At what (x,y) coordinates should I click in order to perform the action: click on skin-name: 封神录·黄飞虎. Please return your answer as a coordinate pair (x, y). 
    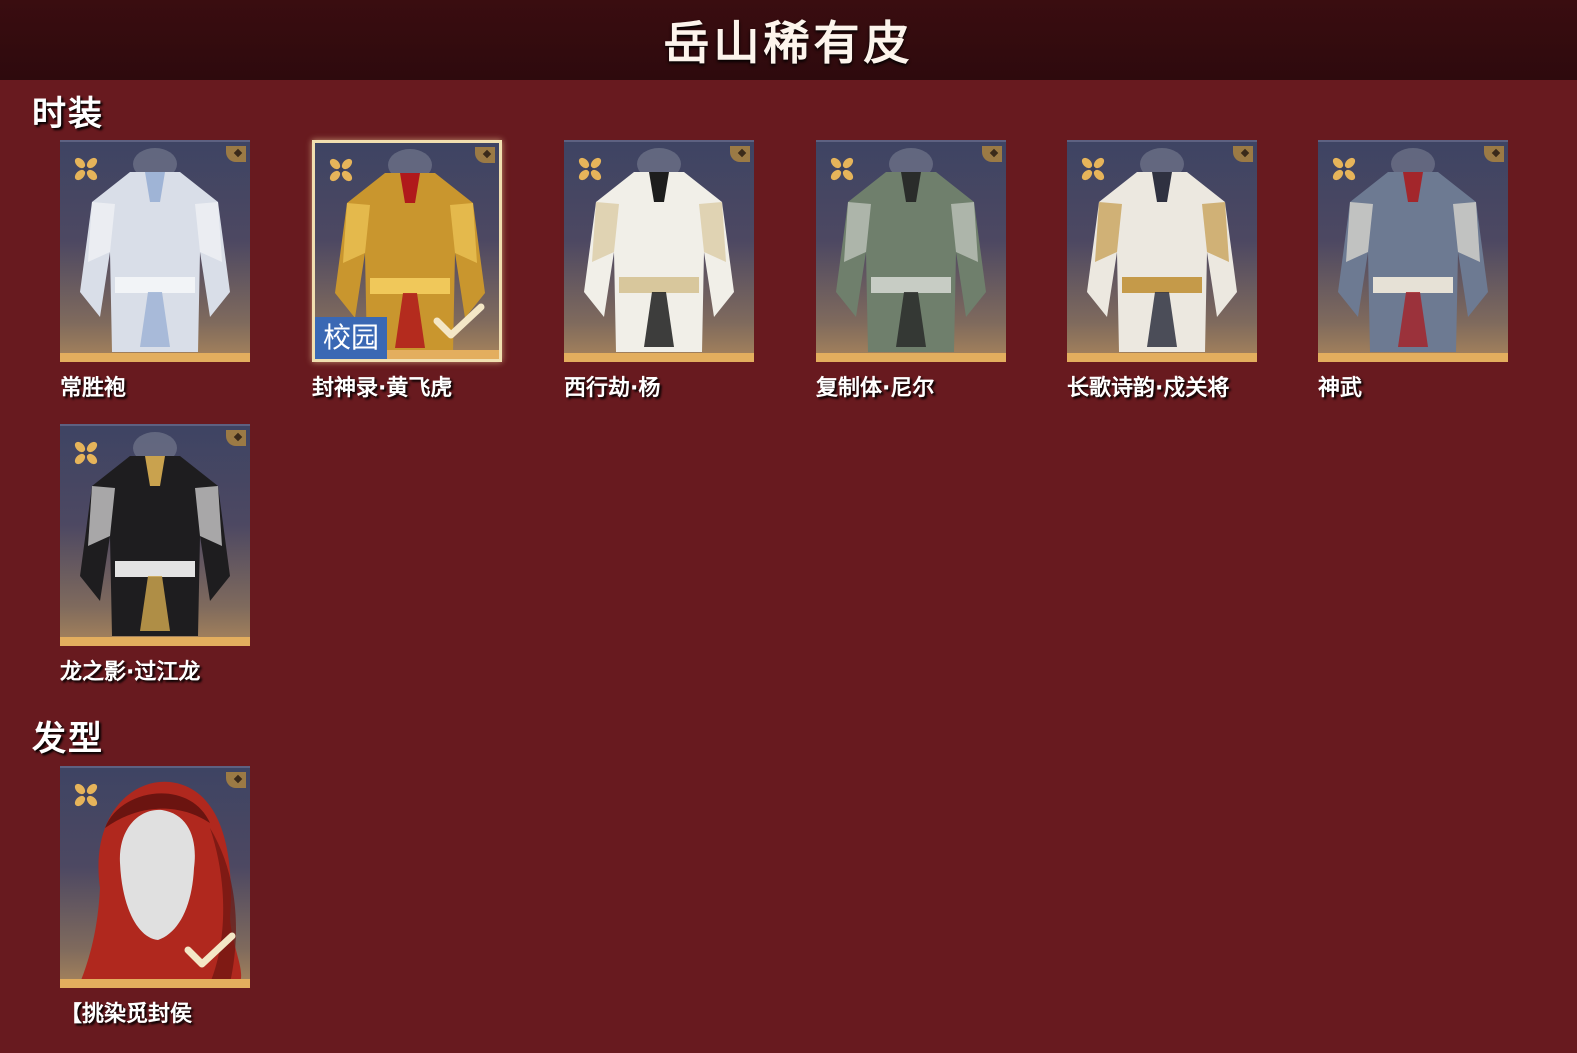
    Looking at the image, I should click on (382, 388).